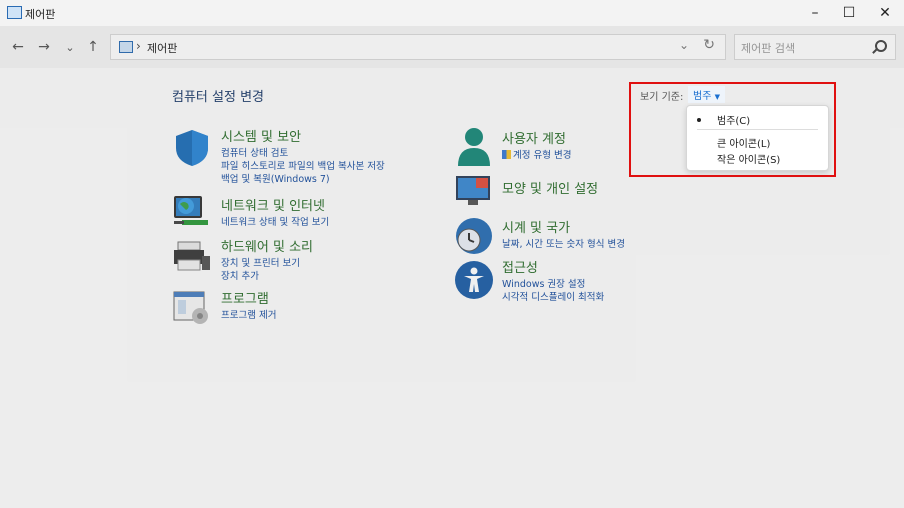  I want to click on category-title: 네트워크 및 인터넷, so click(275, 204).